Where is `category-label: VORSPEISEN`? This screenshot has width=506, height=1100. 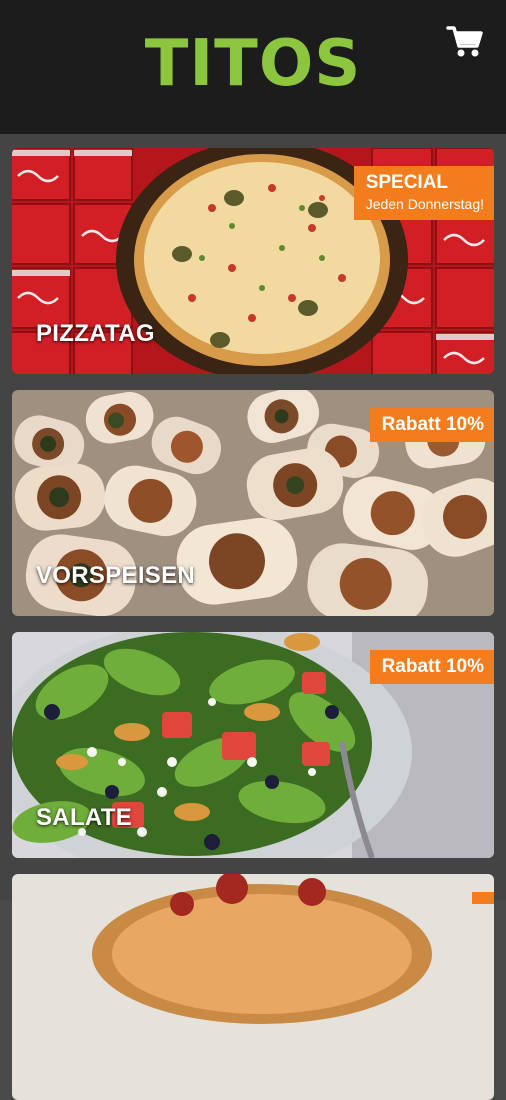
category-label: VORSPEISEN is located at coordinates (116, 575).